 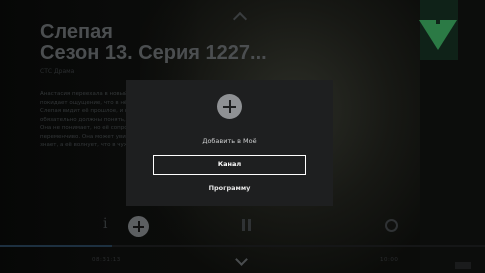 What do you see at coordinates (438, 21) in the screenshot?
I see `channel-logo-notch` at bounding box center [438, 21].